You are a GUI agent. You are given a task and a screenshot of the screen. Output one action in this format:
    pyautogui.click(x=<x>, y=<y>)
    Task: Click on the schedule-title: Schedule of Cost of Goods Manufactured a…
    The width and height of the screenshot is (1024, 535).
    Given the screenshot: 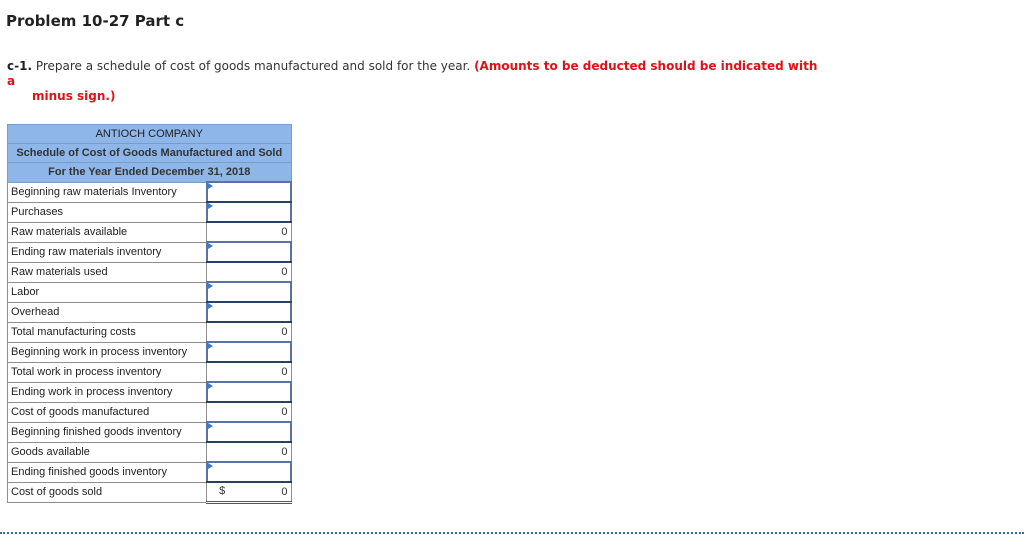 What is the action you would take?
    pyautogui.click(x=149, y=153)
    